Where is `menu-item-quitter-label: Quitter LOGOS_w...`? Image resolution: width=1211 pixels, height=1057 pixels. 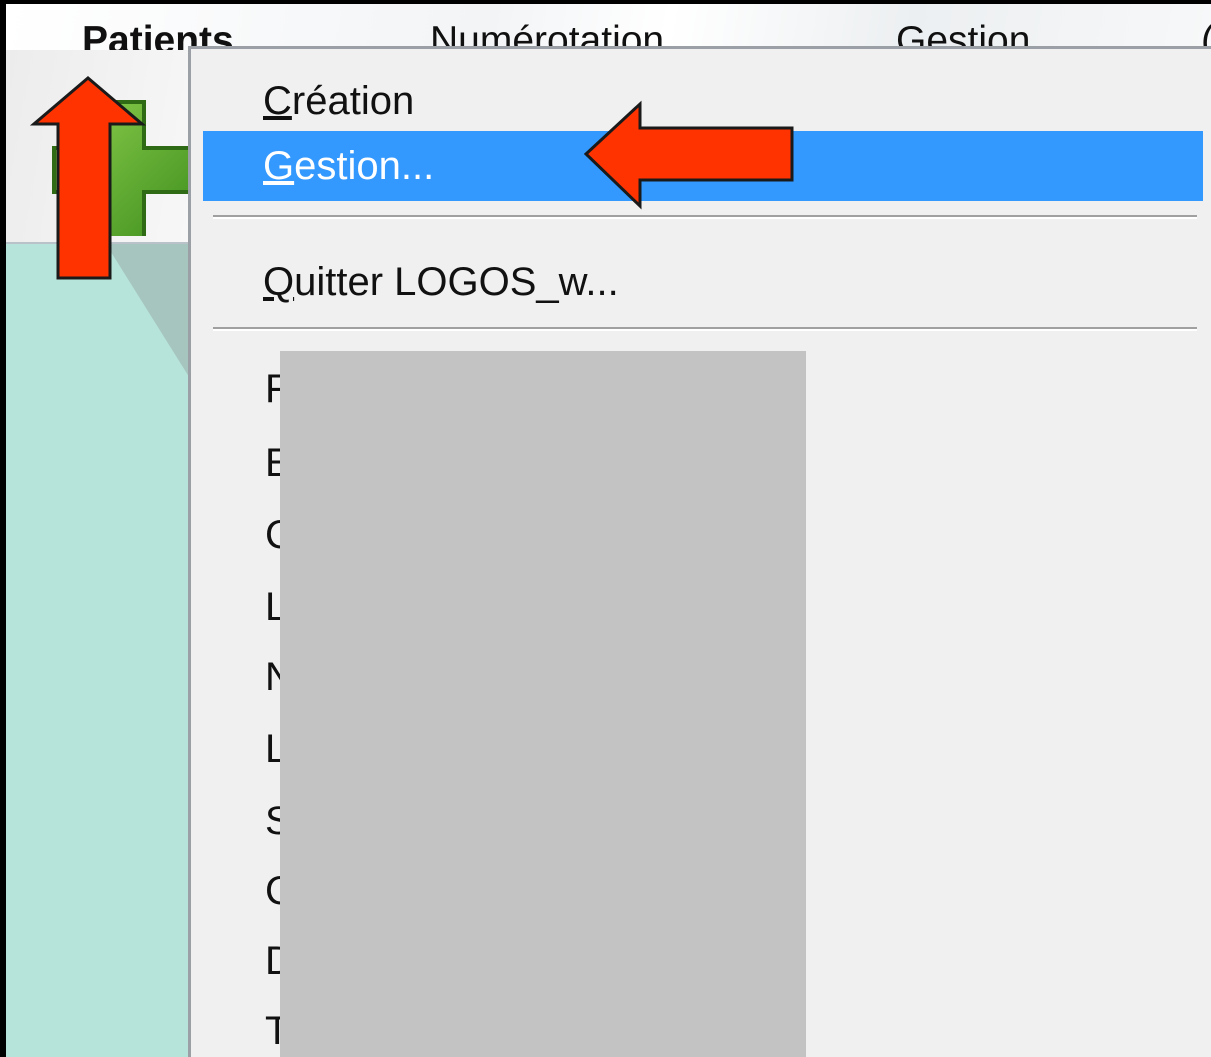 menu-item-quitter-label: Quitter LOGOS_w... is located at coordinates (441, 282).